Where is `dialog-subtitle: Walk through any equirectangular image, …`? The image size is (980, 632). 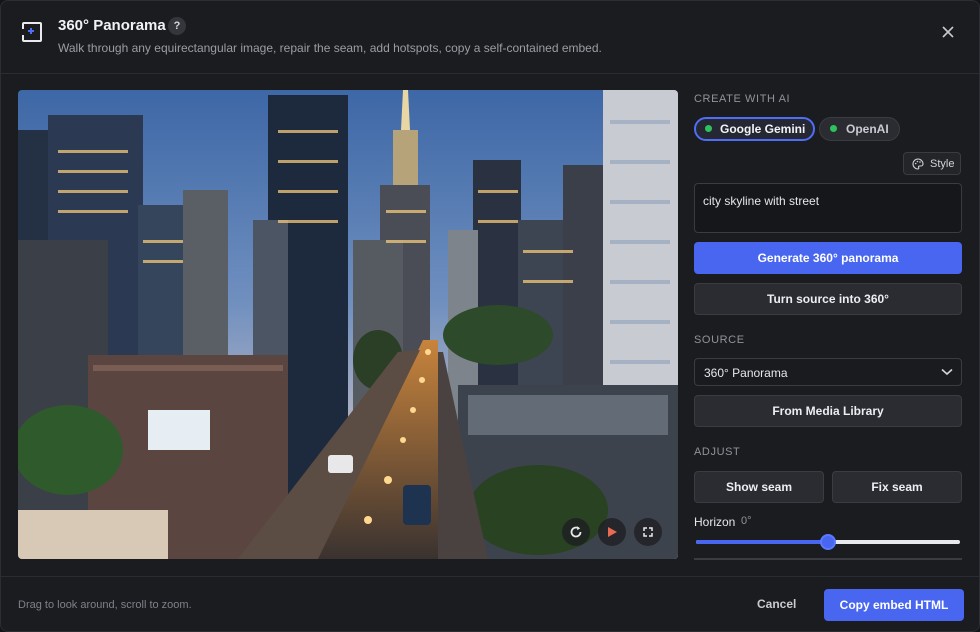 dialog-subtitle: Walk through any equirectangular image, … is located at coordinates (330, 48).